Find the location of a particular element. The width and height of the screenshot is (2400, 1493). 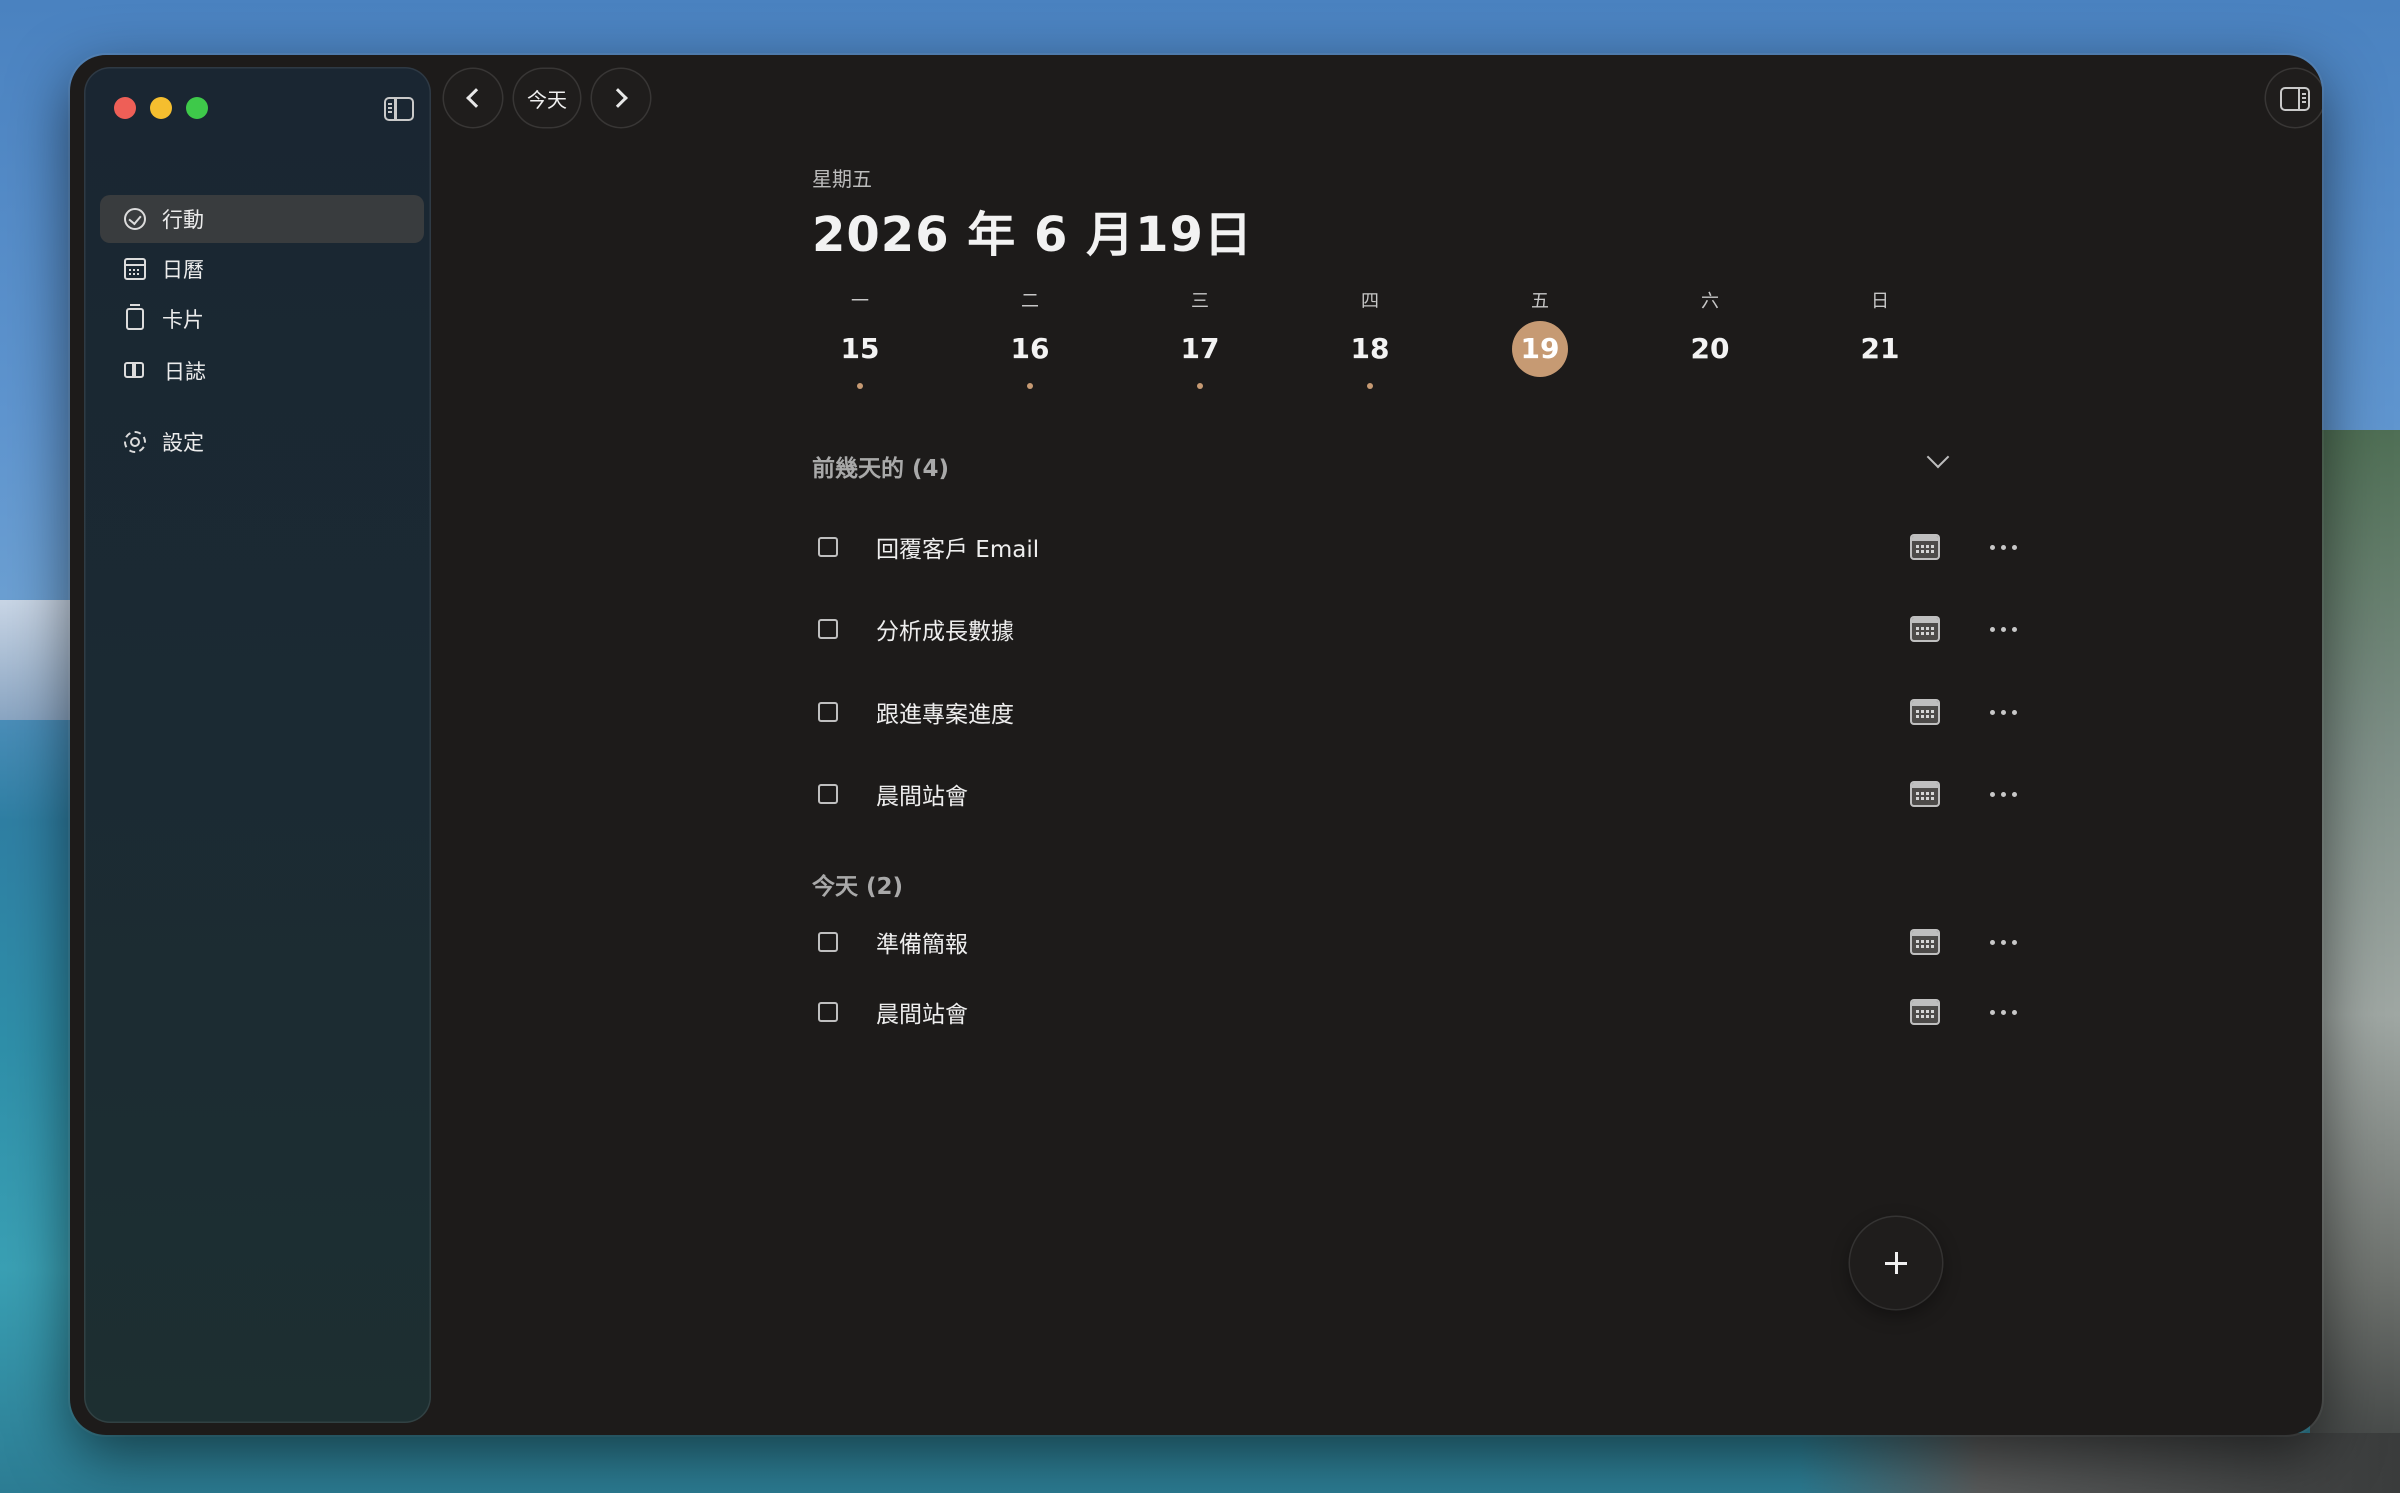

day-label: 四 is located at coordinates (1370, 301).